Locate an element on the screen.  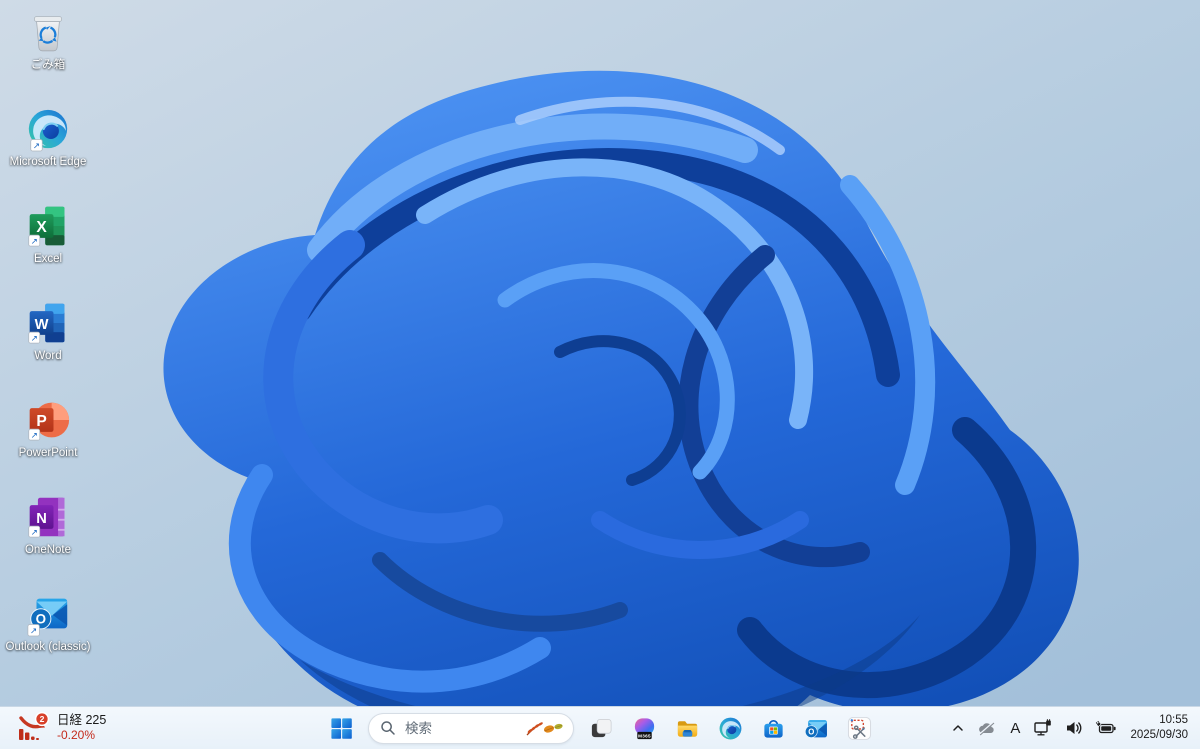
clock-time: 10:55 is located at coordinates (1173, 720).